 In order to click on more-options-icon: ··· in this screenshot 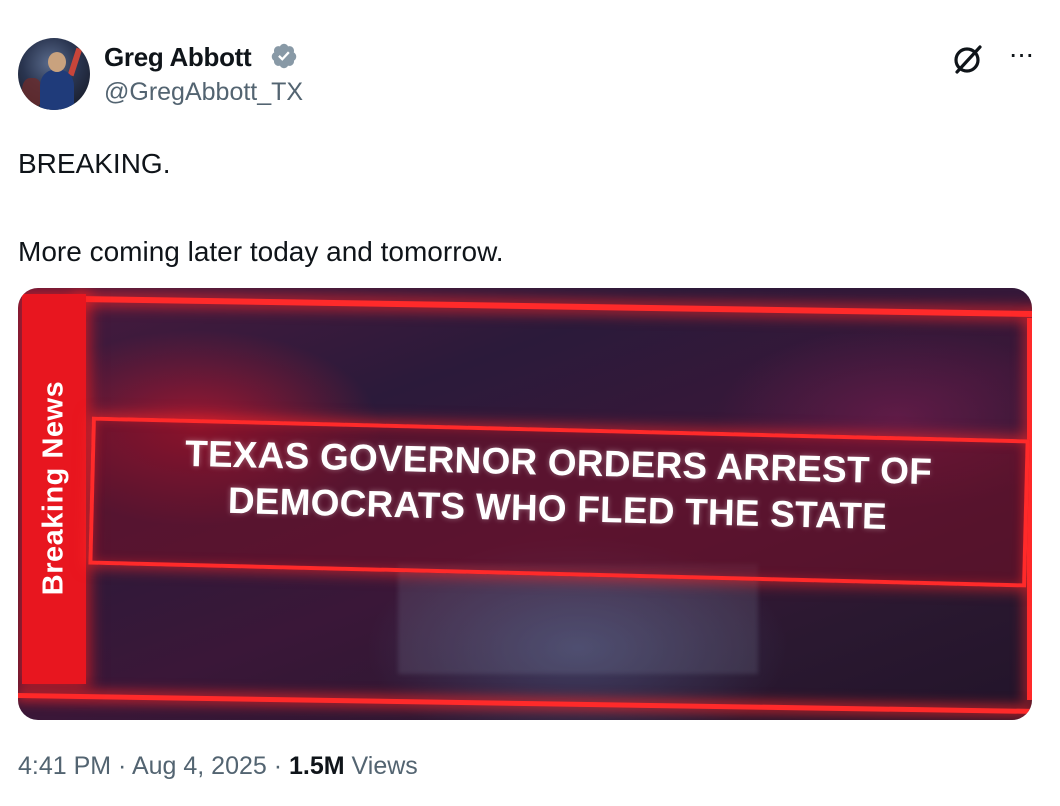, I will do `click(1021, 57)`.